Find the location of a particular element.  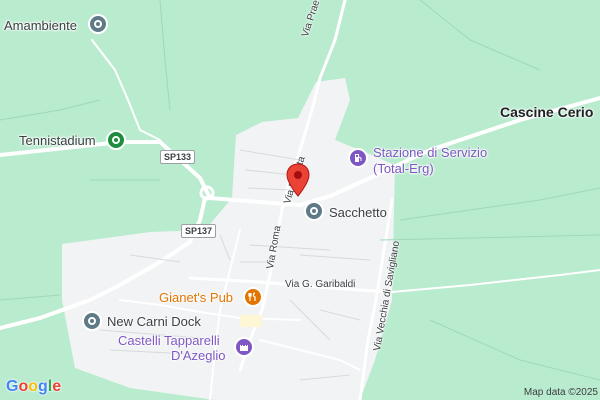

poi-stazione-line1: Stazione di Servizio is located at coordinates (430, 152).